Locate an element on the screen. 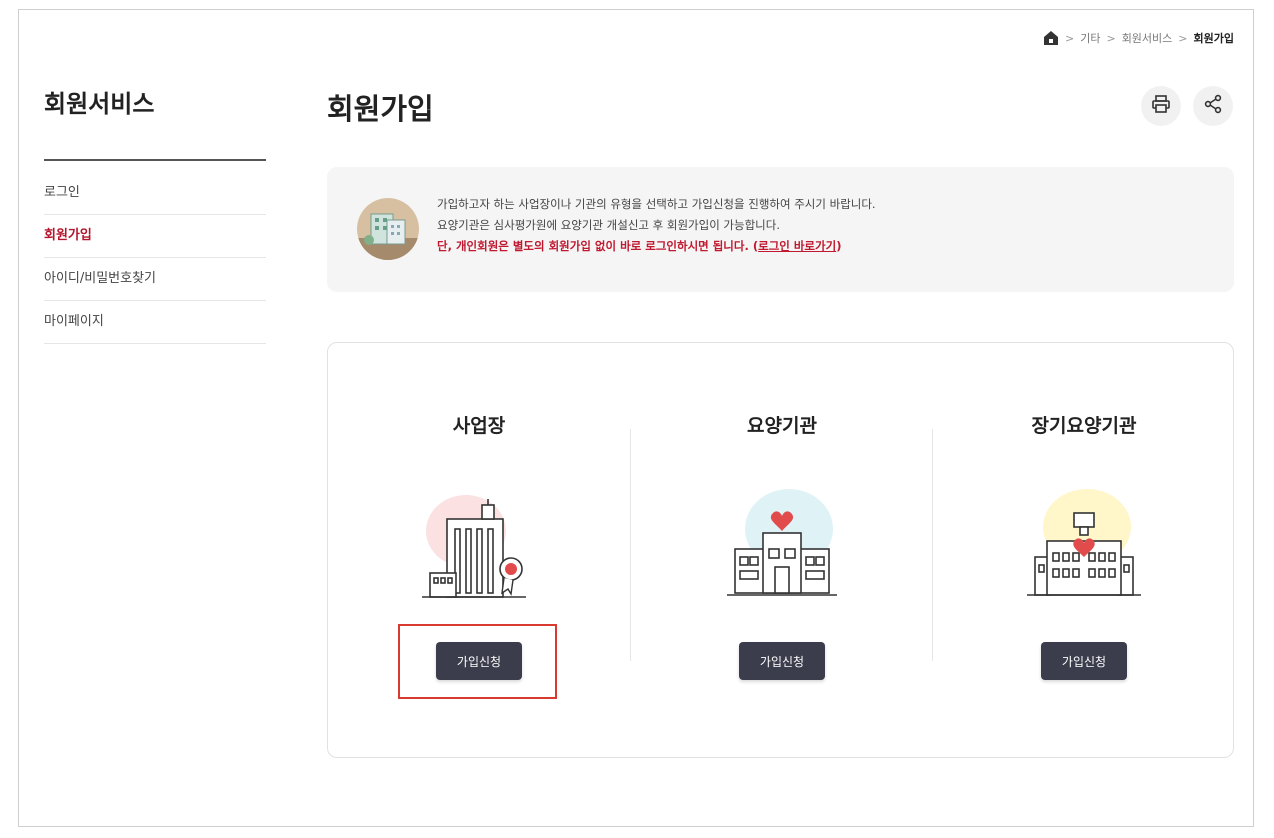 This screenshot has height=838, width=1274. office-building-icon is located at coordinates (479, 543).